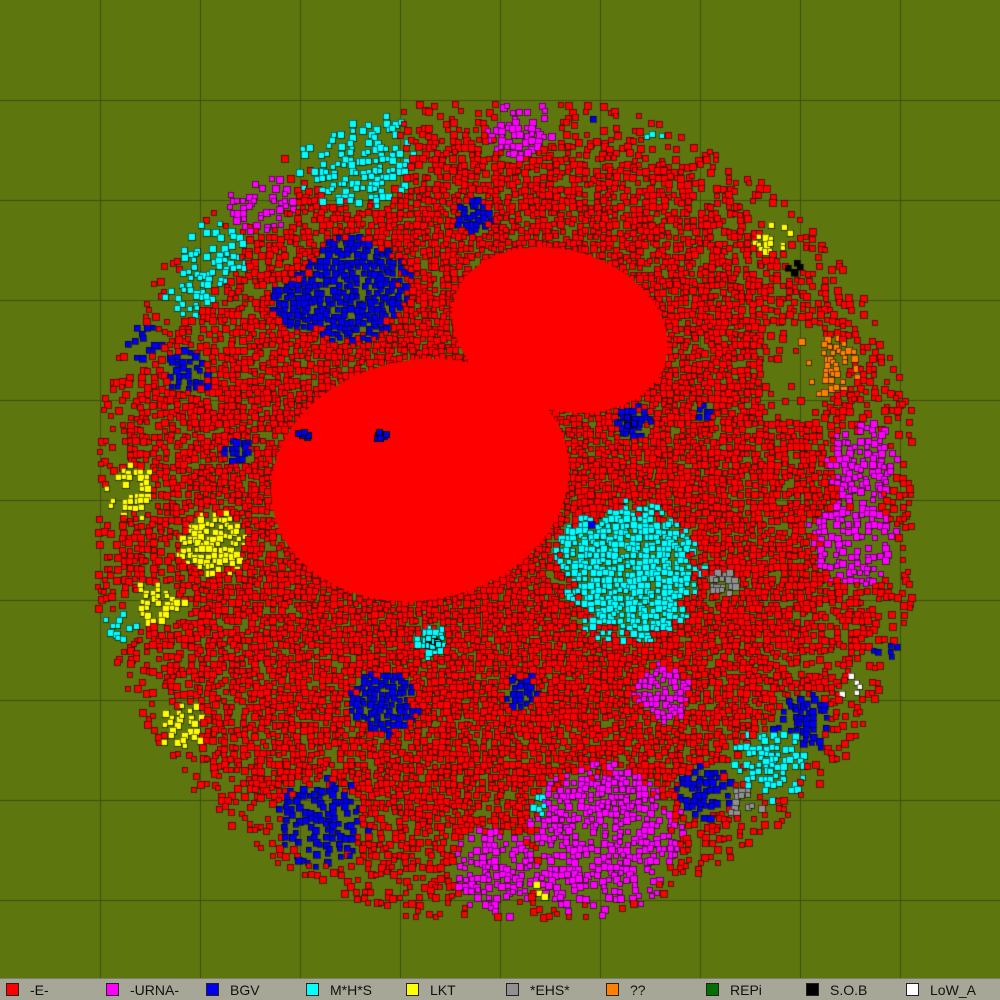 The height and width of the screenshot is (1000, 1000). I want to click on legend-item-urna: -URNA-, so click(150, 989).